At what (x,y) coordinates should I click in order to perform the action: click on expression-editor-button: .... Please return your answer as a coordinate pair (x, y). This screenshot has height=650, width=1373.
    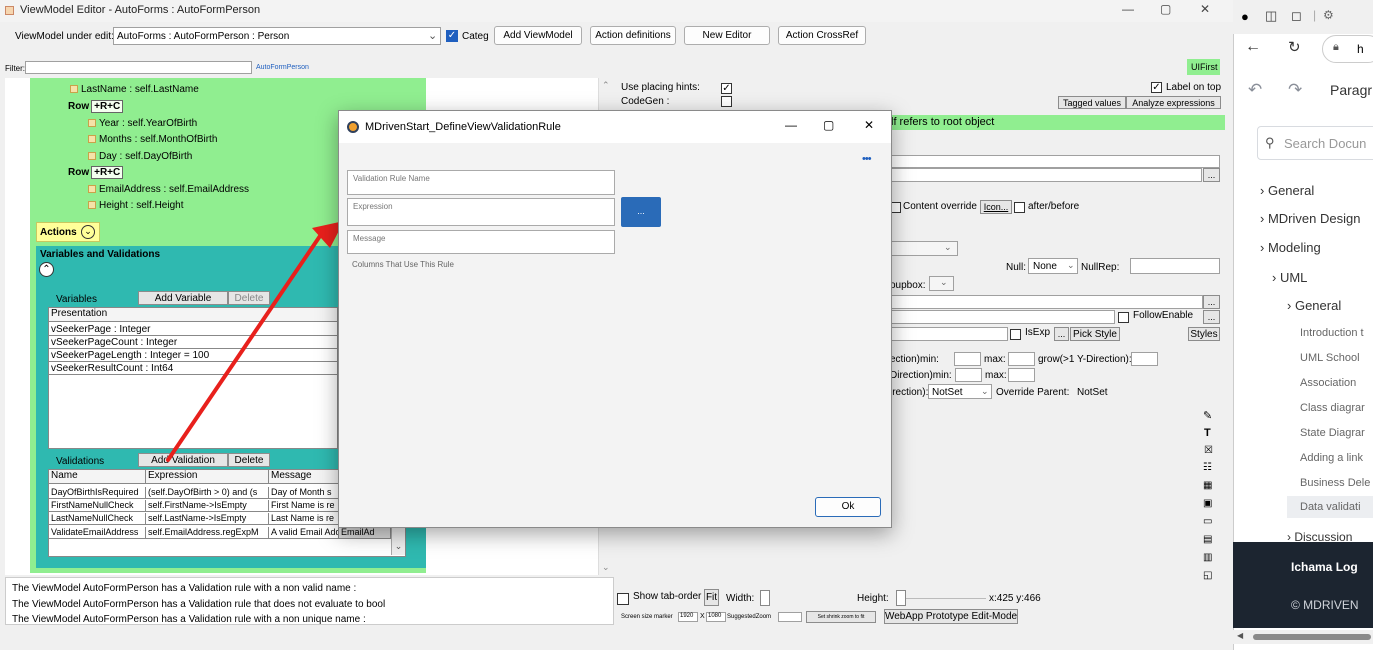
    Looking at the image, I should click on (641, 212).